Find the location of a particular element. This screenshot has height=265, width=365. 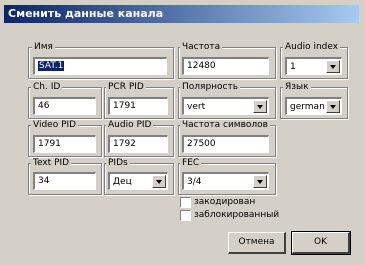

encoded-label: закодирован is located at coordinates (225, 202).